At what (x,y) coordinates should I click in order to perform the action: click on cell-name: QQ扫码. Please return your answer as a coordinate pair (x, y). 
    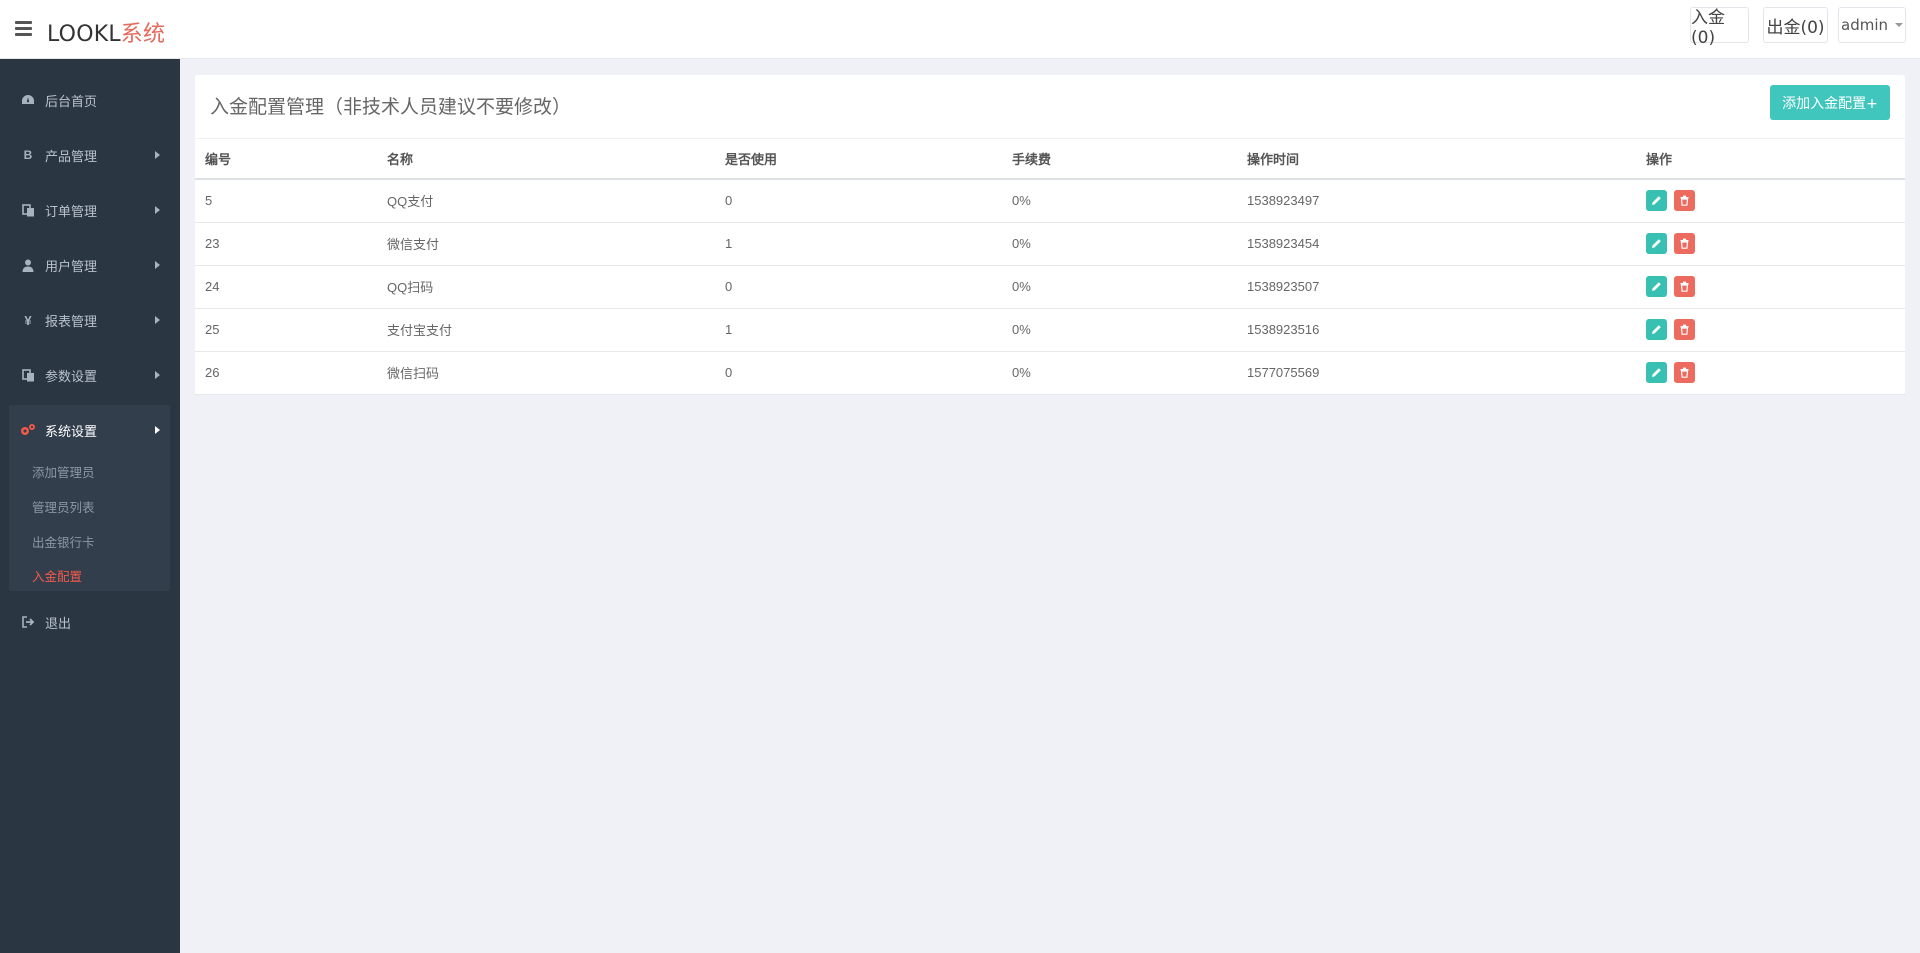
    Looking at the image, I should click on (546, 287).